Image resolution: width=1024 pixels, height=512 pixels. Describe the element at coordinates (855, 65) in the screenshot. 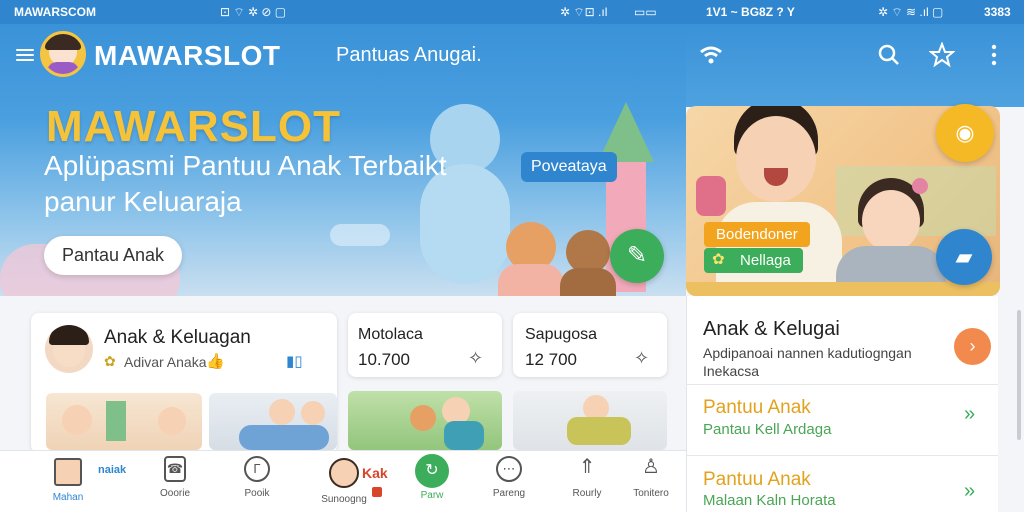

I see `header-right-bg` at that location.